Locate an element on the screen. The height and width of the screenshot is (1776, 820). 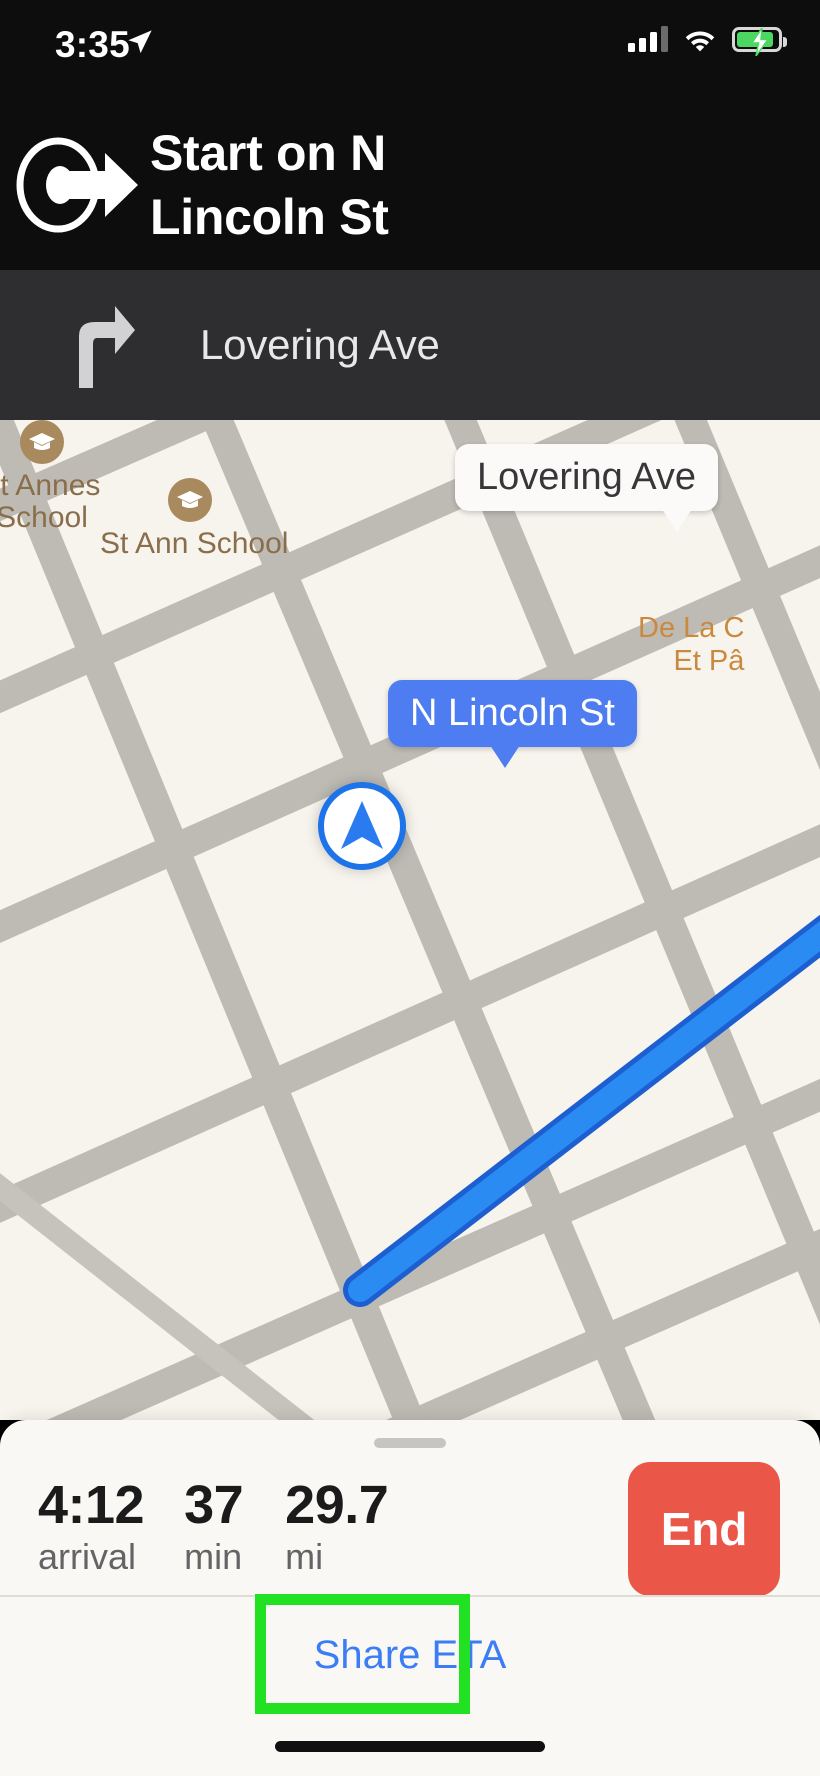
charging-bolt-icon is located at coordinates (760, 41).